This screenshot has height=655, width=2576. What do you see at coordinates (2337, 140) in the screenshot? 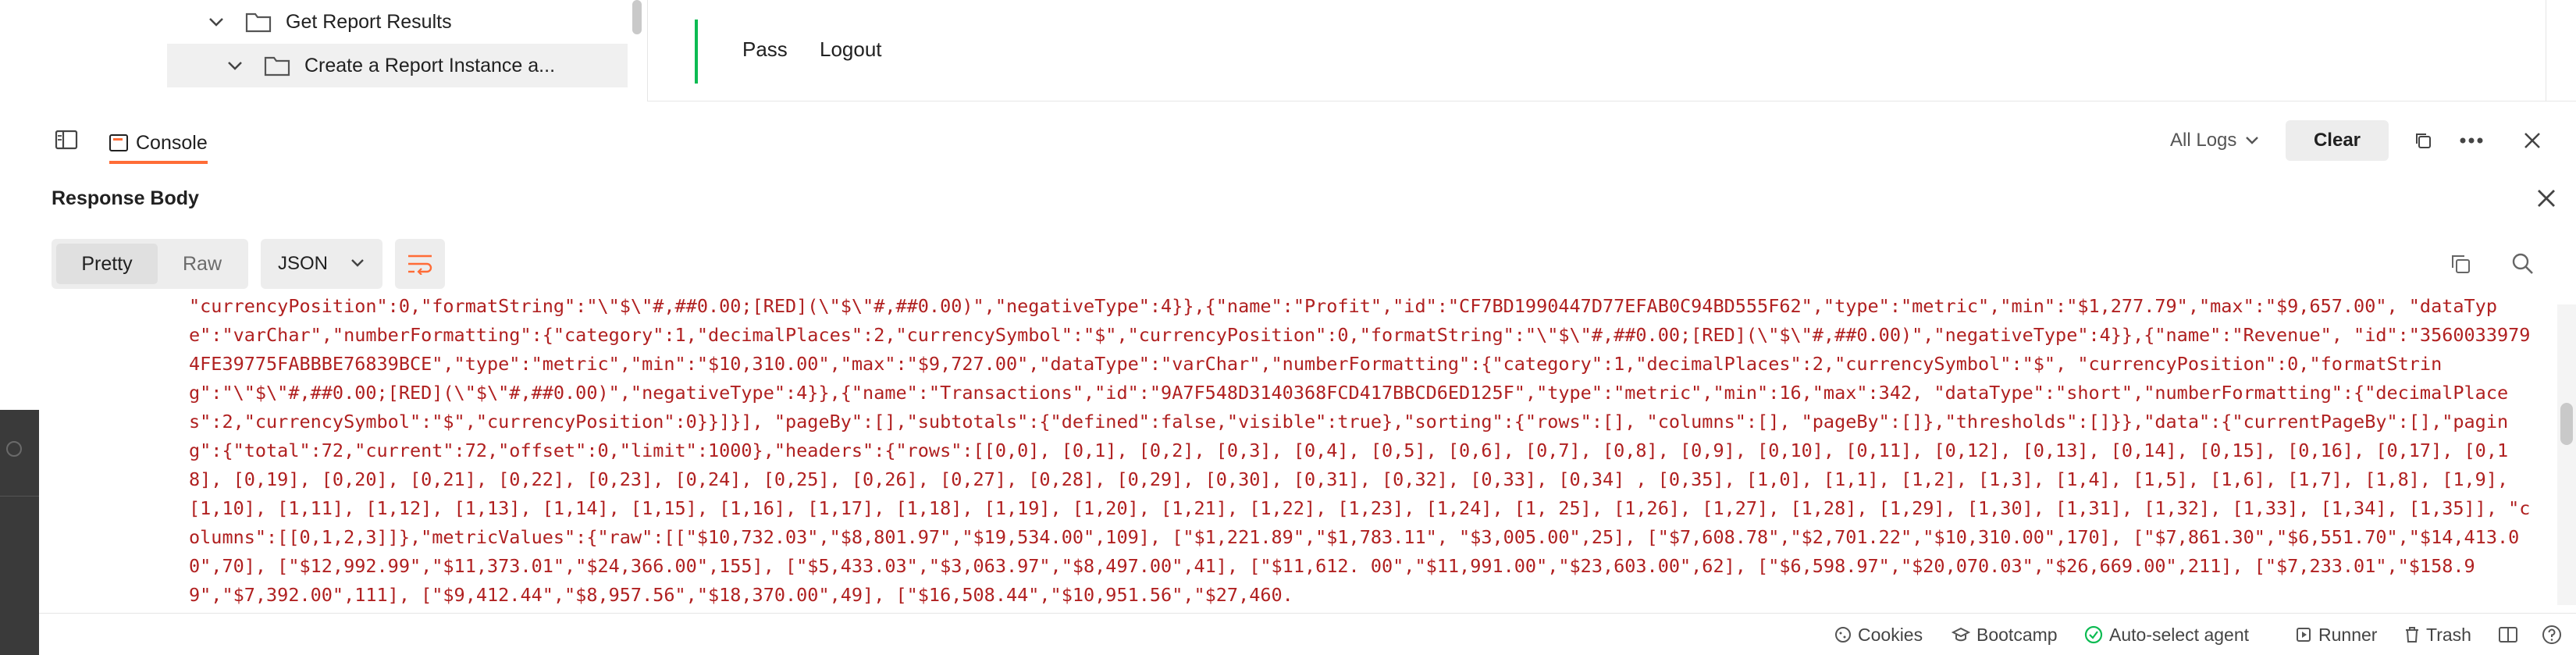
I see `clear-button: Clear` at bounding box center [2337, 140].